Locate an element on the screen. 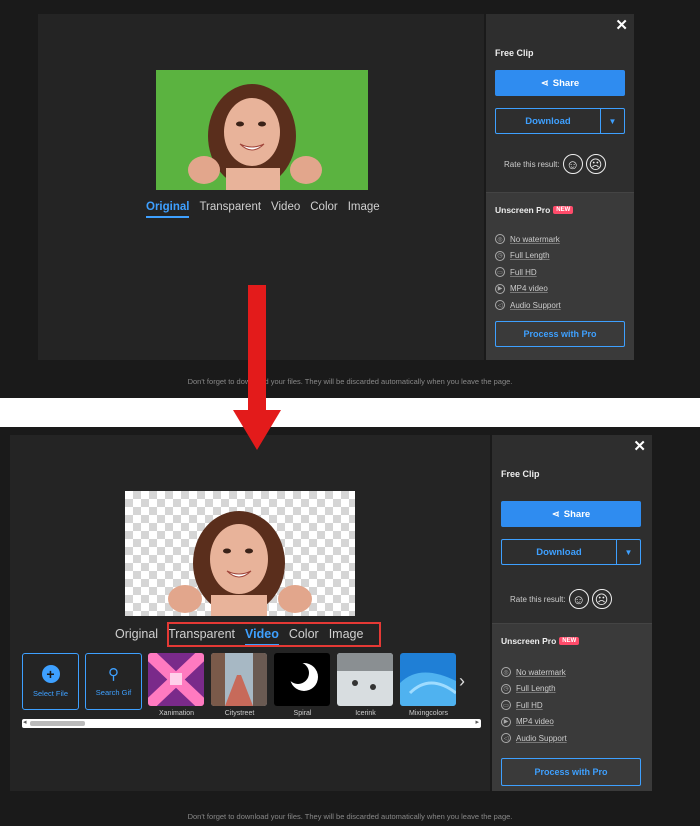 The height and width of the screenshot is (826, 700). chevron-right-icon: › is located at coordinates (462, 681).